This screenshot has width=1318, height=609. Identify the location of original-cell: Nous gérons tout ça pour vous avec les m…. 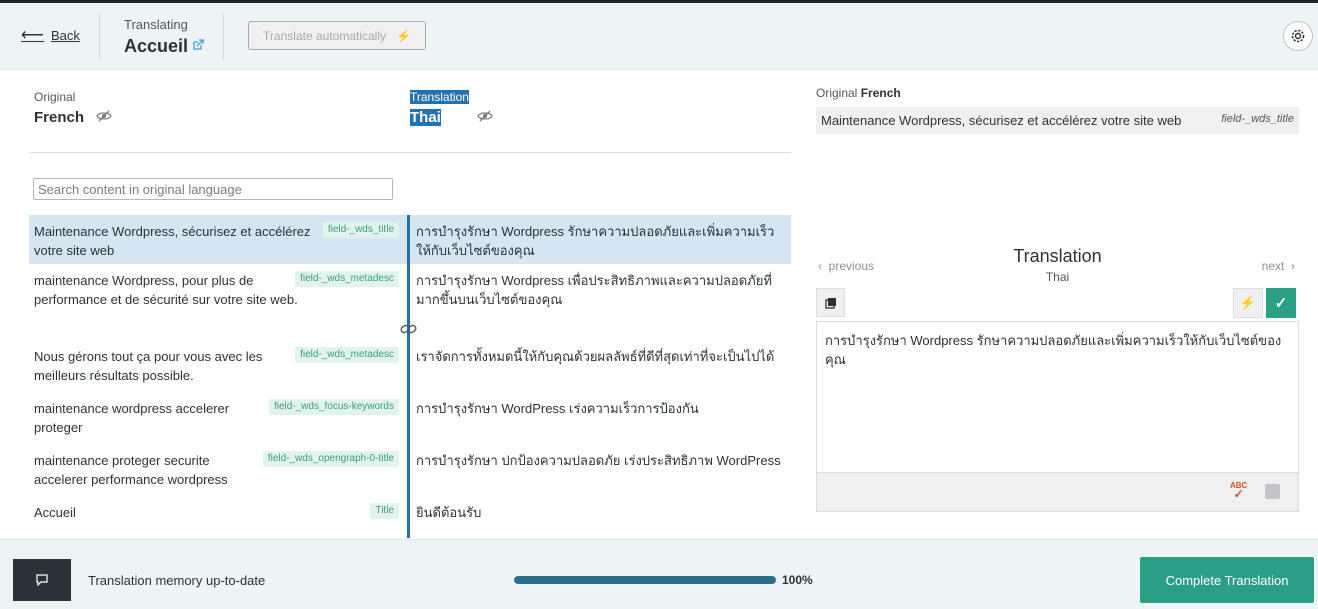
(218, 366).